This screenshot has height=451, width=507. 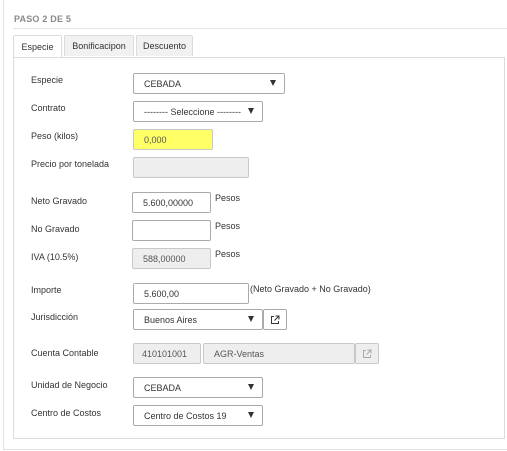 I want to click on peso-label: Peso (kilos), so click(x=55, y=136).